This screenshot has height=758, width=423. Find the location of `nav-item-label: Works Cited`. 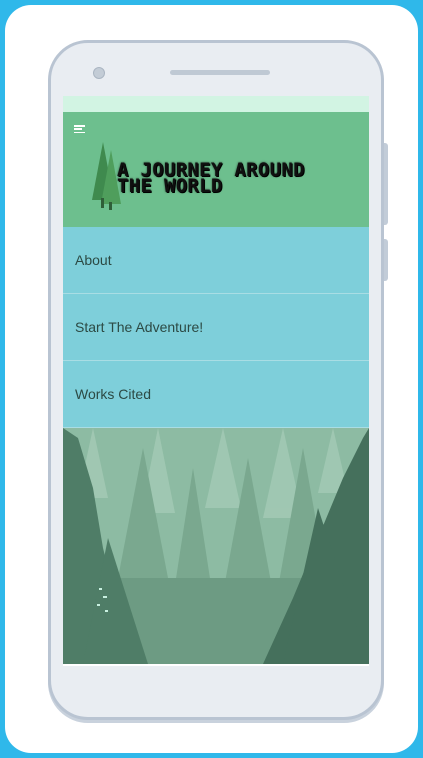

nav-item-label: Works Cited is located at coordinates (113, 394).